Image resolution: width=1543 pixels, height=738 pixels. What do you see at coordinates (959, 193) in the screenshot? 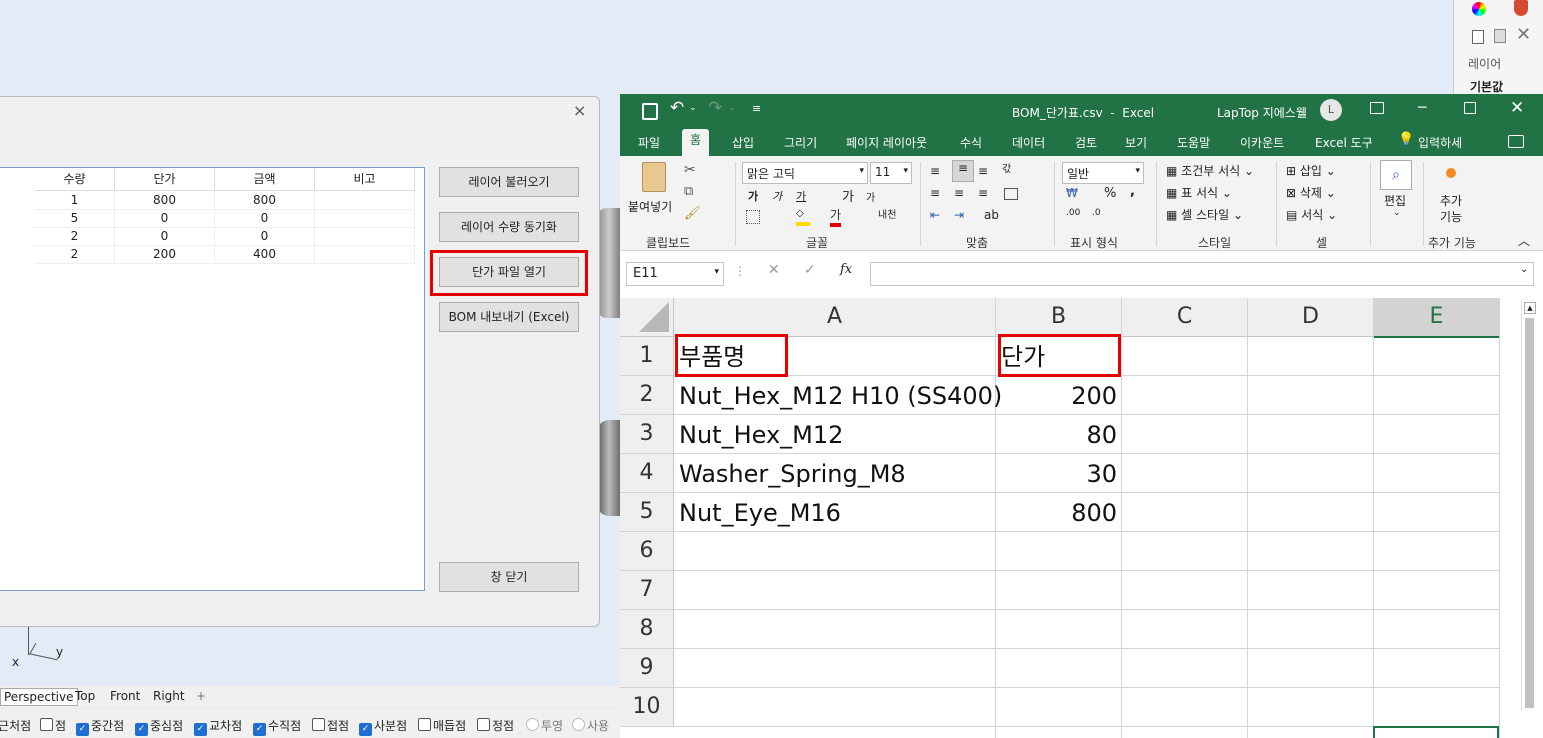
I see `align-center-icon: ≡` at bounding box center [959, 193].